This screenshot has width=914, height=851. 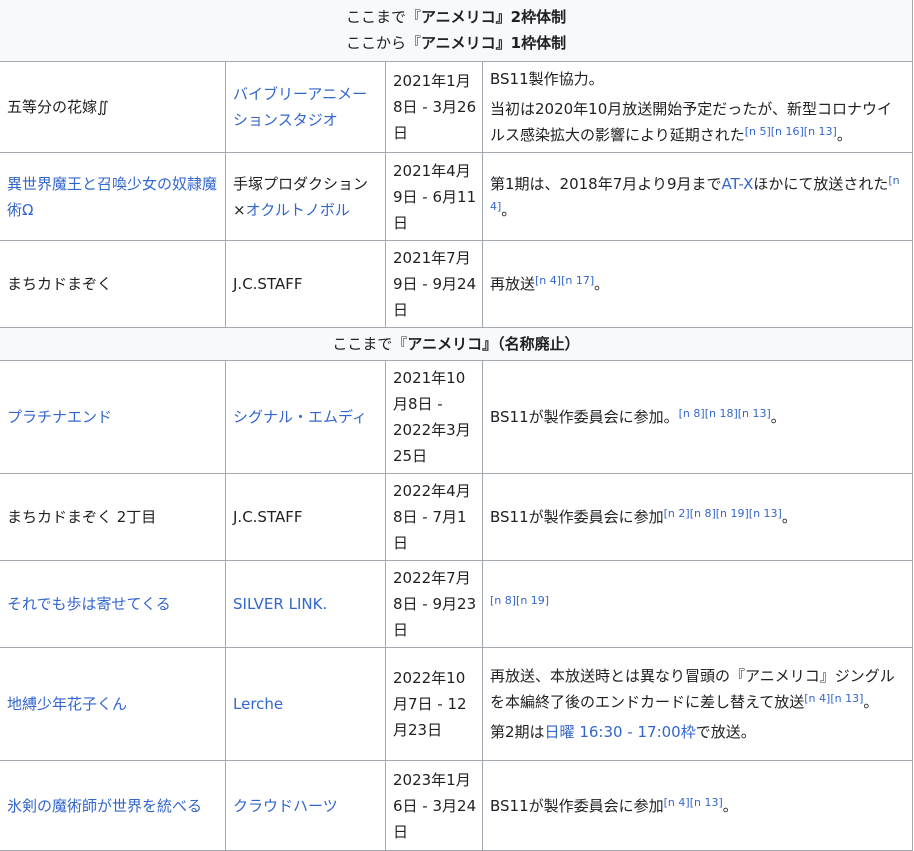 What do you see at coordinates (434, 417) in the screenshot?
I see `date-cell: 2021年10月8日 - 2022年3月25日` at bounding box center [434, 417].